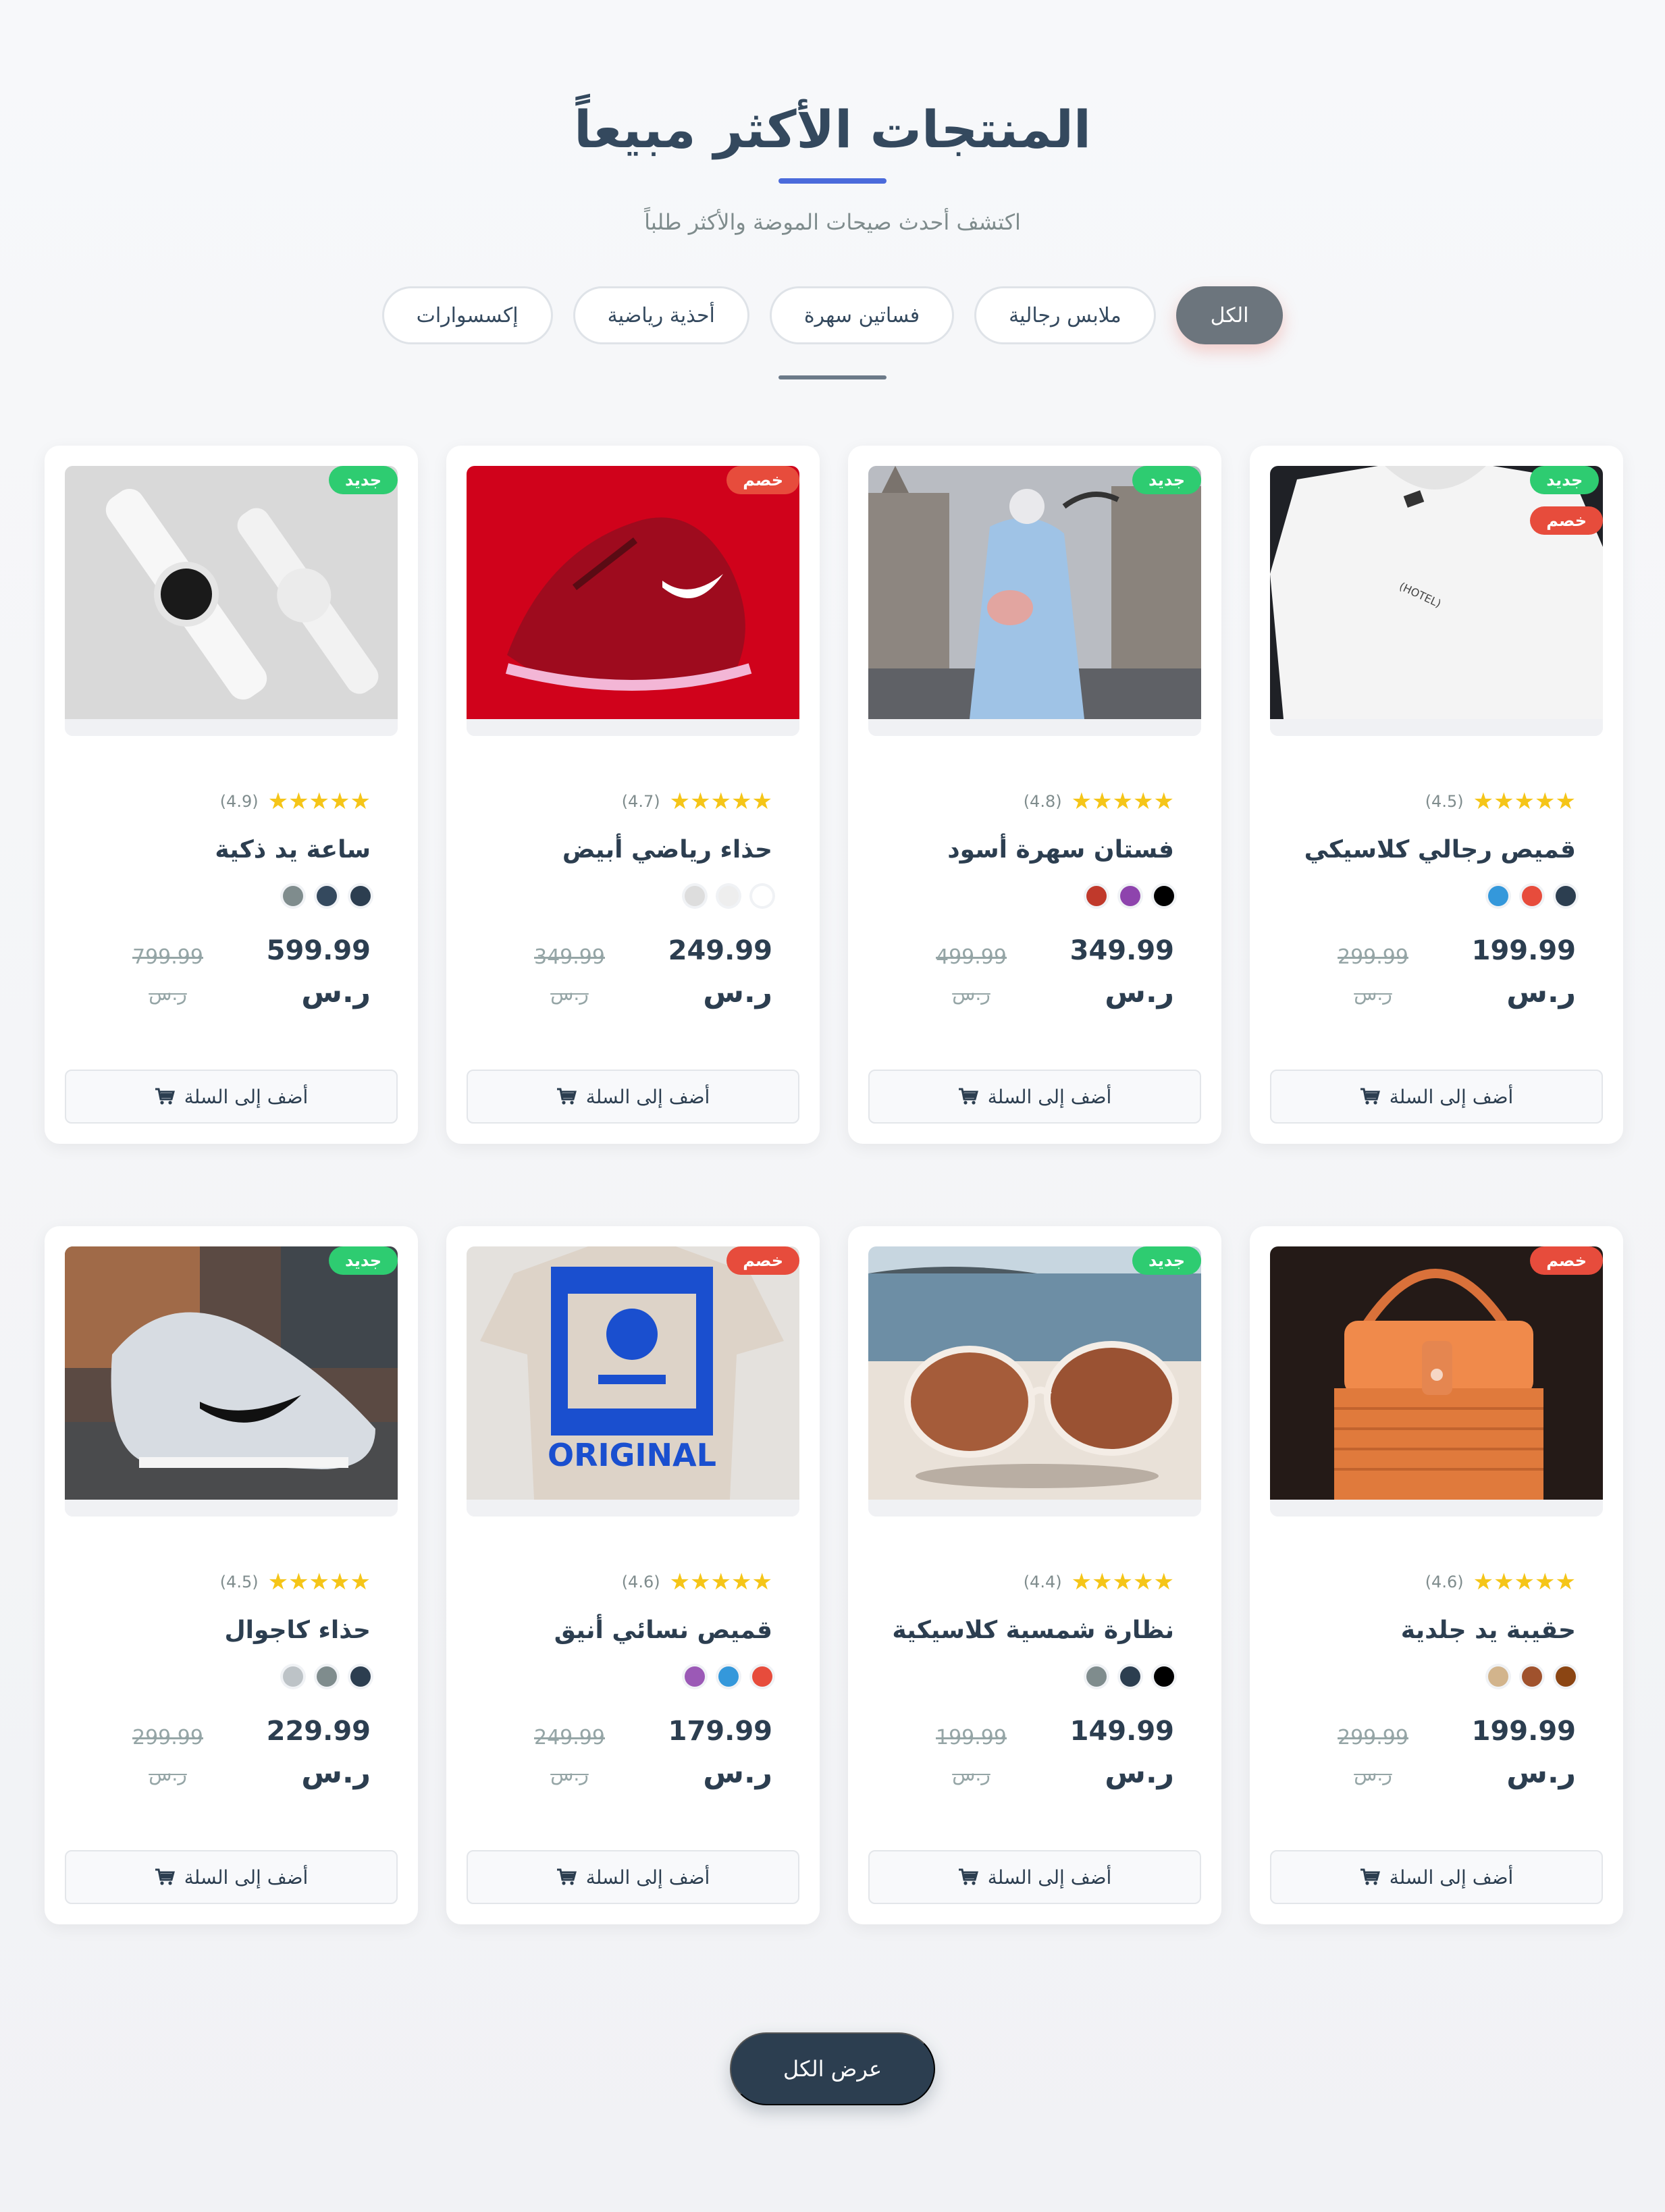 Image resolution: width=1665 pixels, height=2212 pixels. I want to click on price-value: 199.99, so click(1524, 950).